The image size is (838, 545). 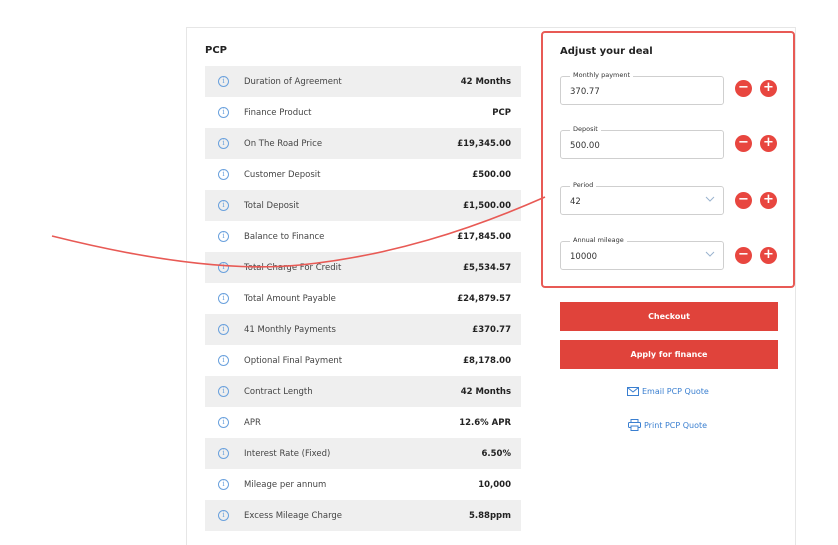 What do you see at coordinates (484, 298) in the screenshot?
I see `row-value: £24,879.57` at bounding box center [484, 298].